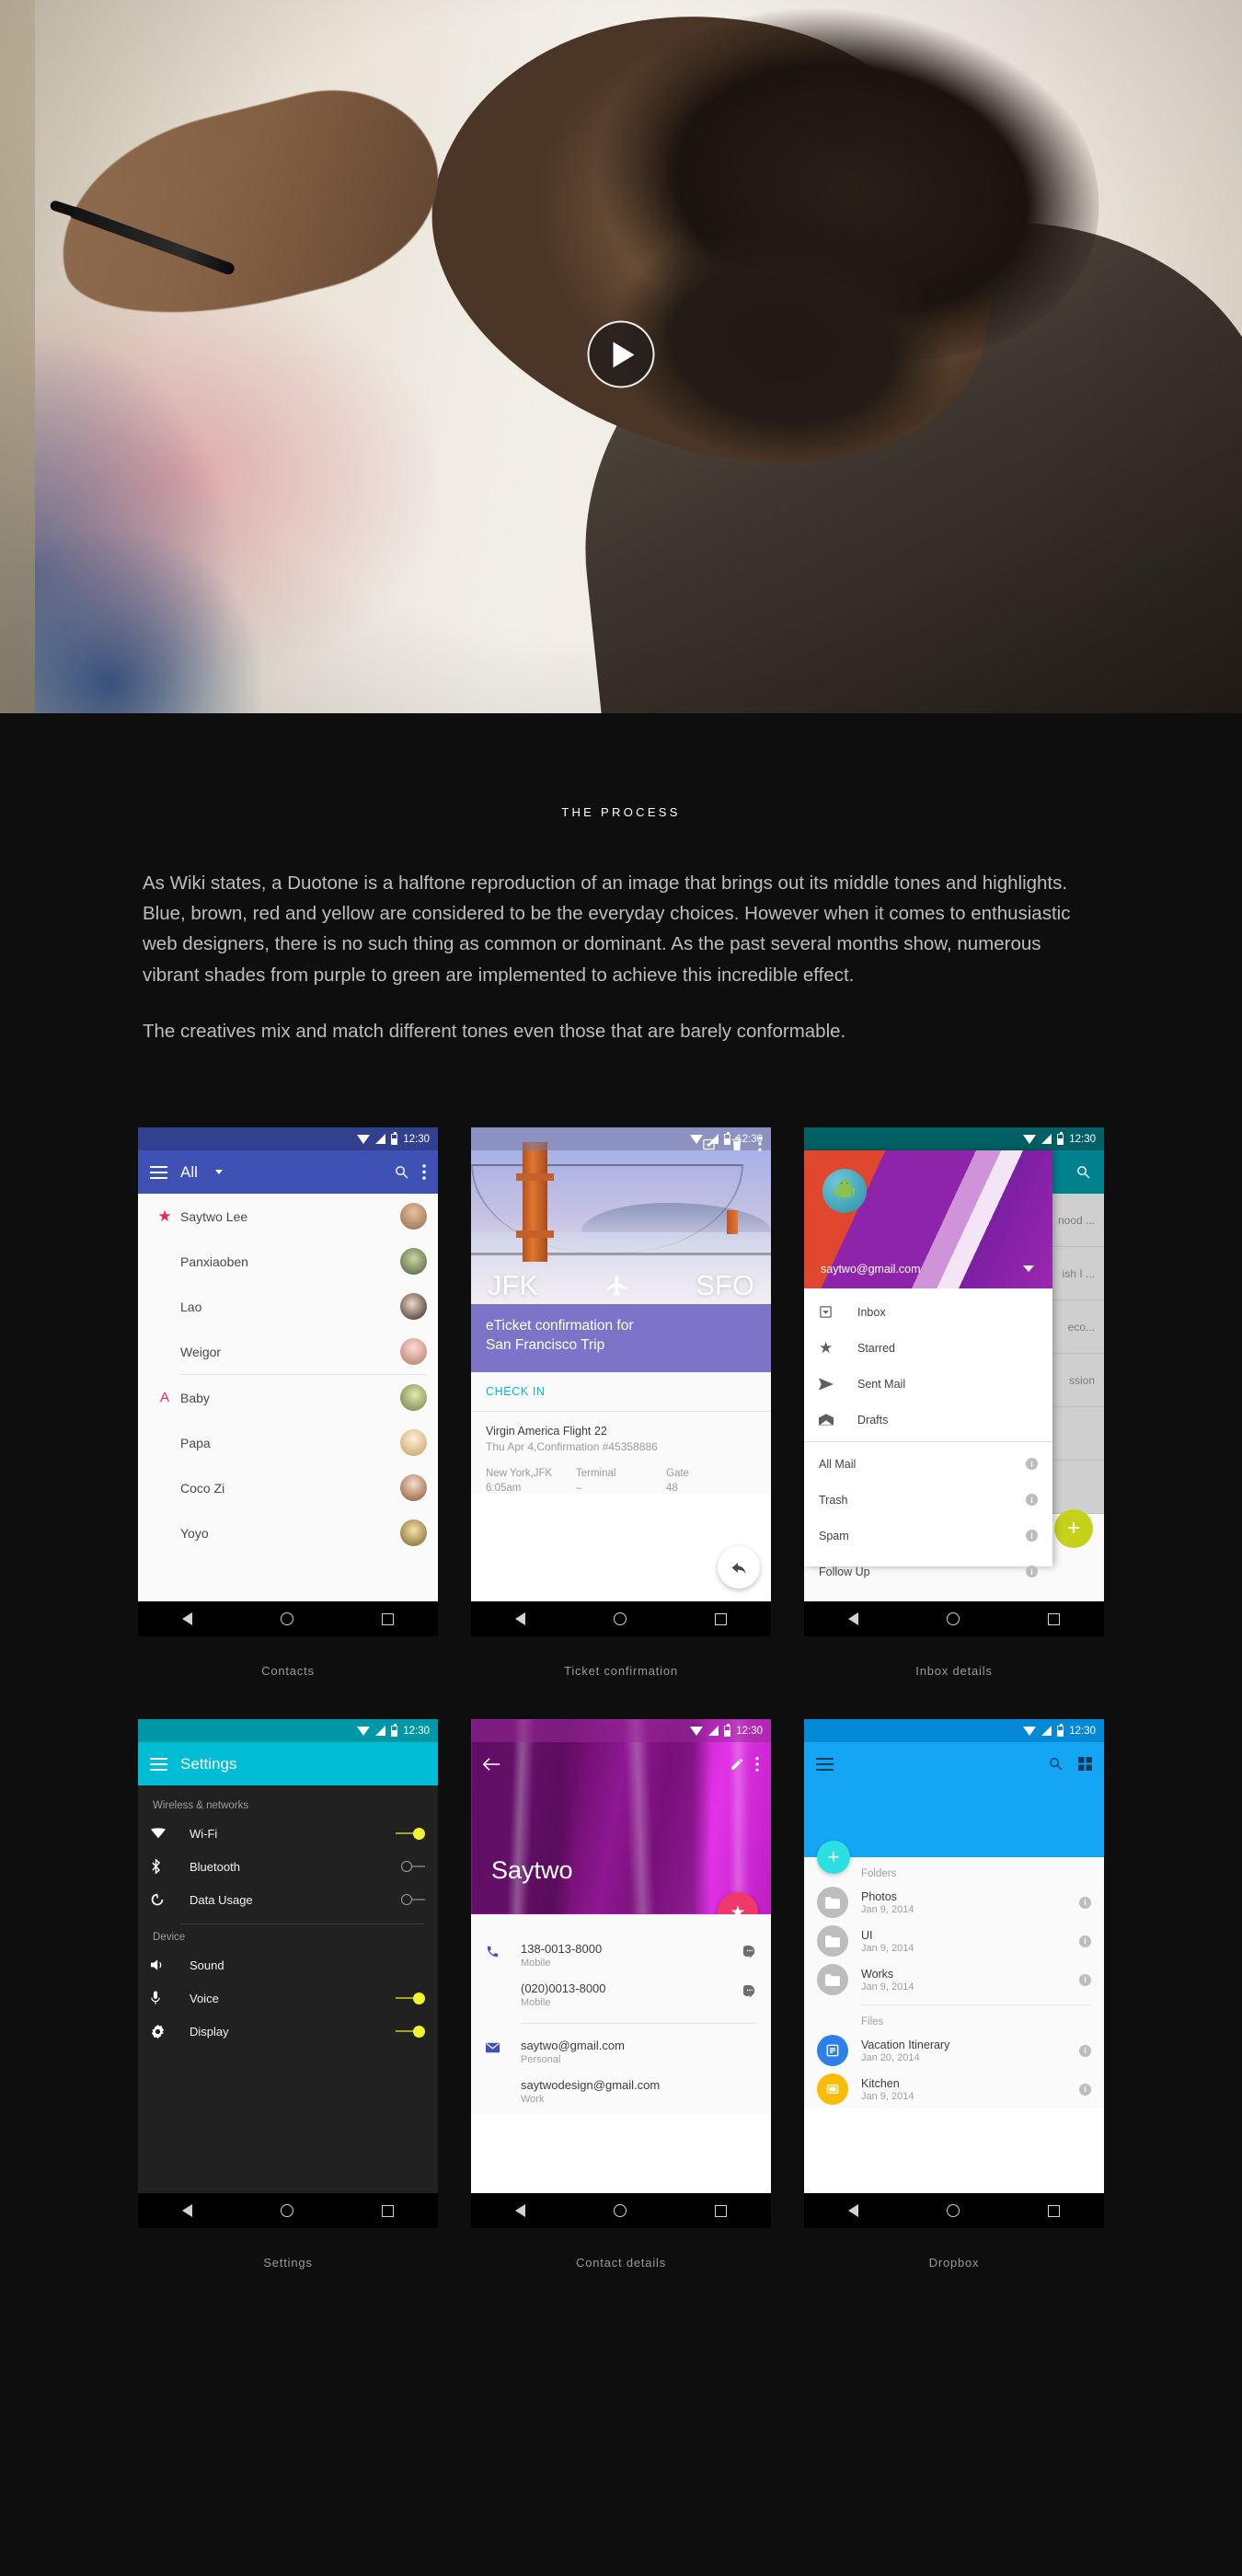  What do you see at coordinates (928, 1420) in the screenshot?
I see `drawer-item-drafts: Drafts` at bounding box center [928, 1420].